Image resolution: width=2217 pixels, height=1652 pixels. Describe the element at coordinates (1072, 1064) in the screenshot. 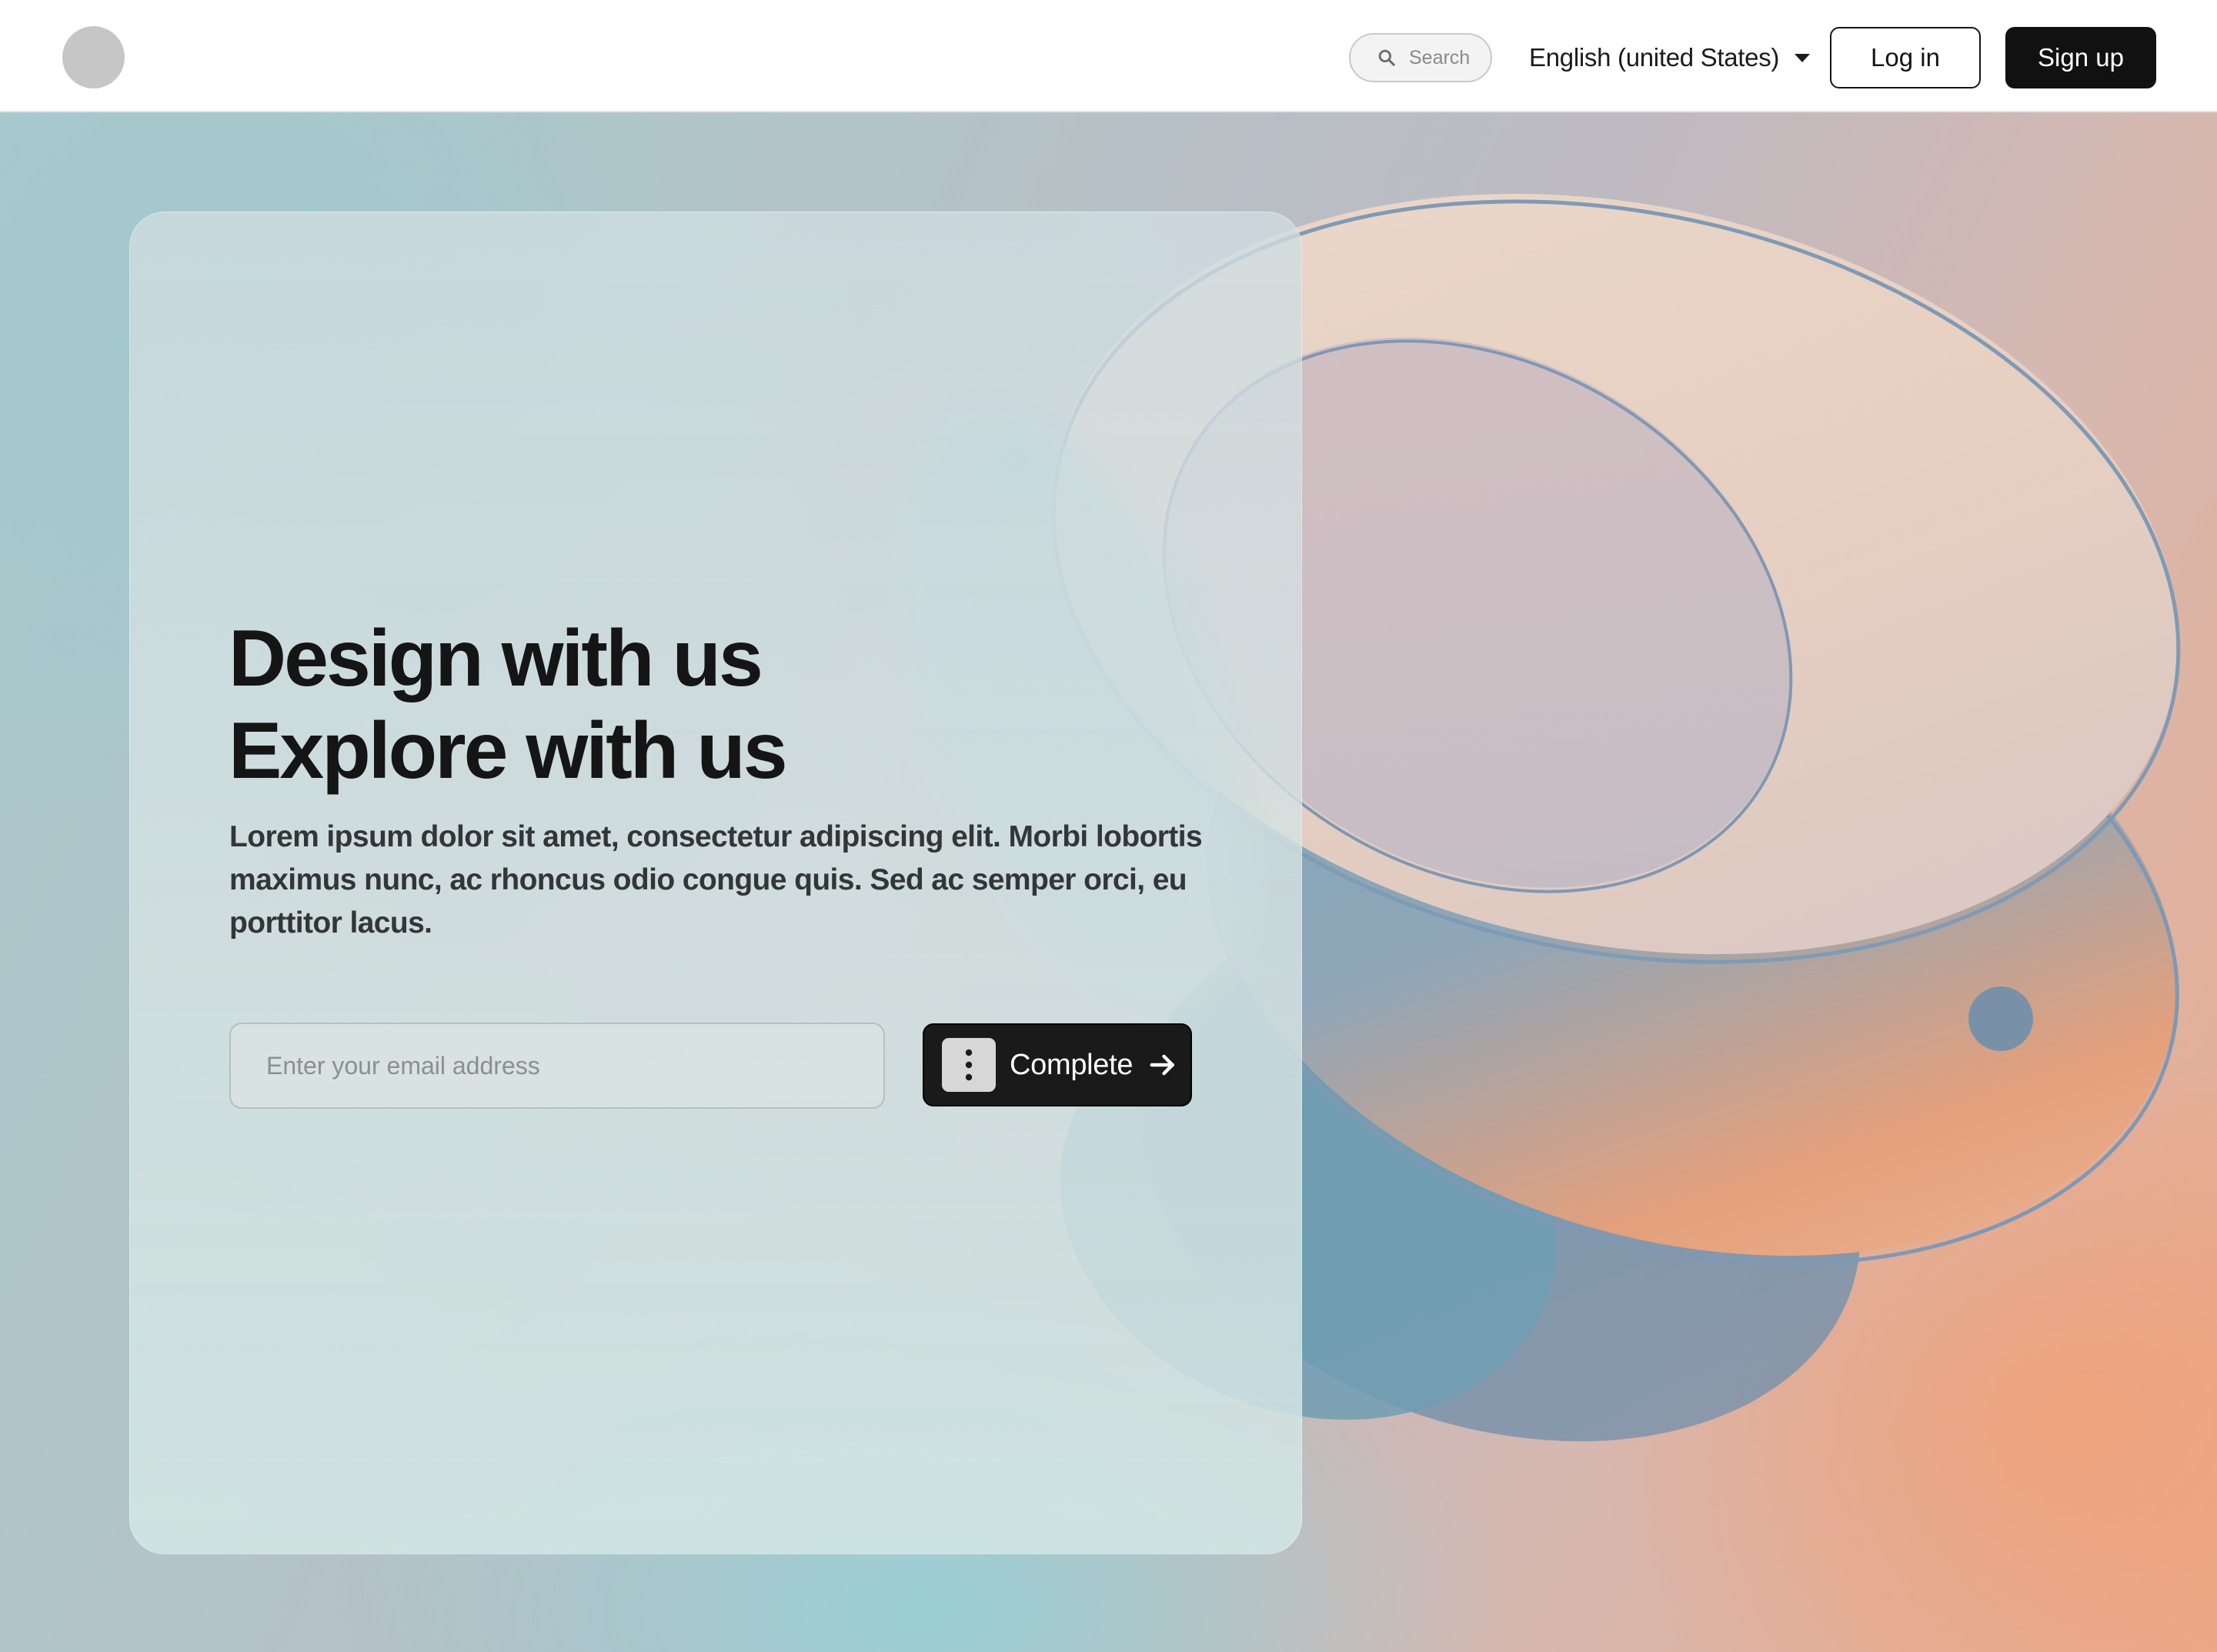

I see `complete-button-label: Complete` at that location.